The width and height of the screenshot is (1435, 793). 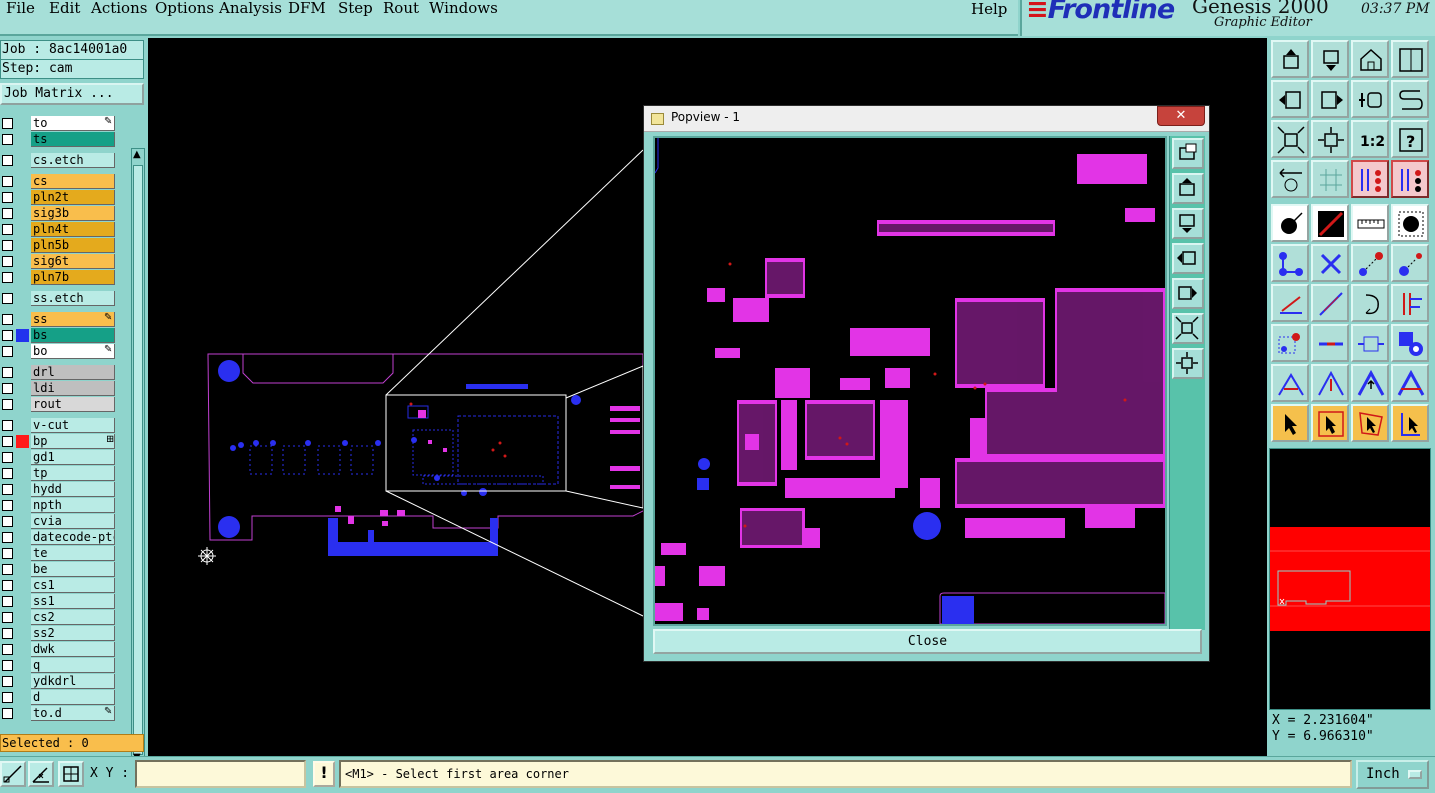 I want to click on layer-row: ss.etch, so click(x=59, y=298).